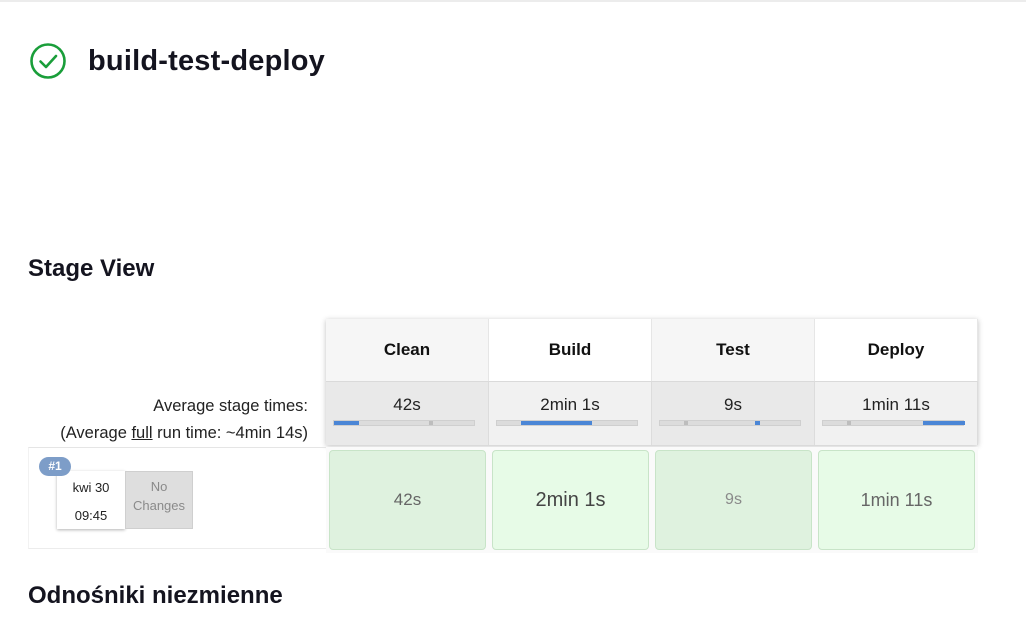 This screenshot has width=1026, height=627. What do you see at coordinates (570, 350) in the screenshot?
I see `stage-header-build: Build` at bounding box center [570, 350].